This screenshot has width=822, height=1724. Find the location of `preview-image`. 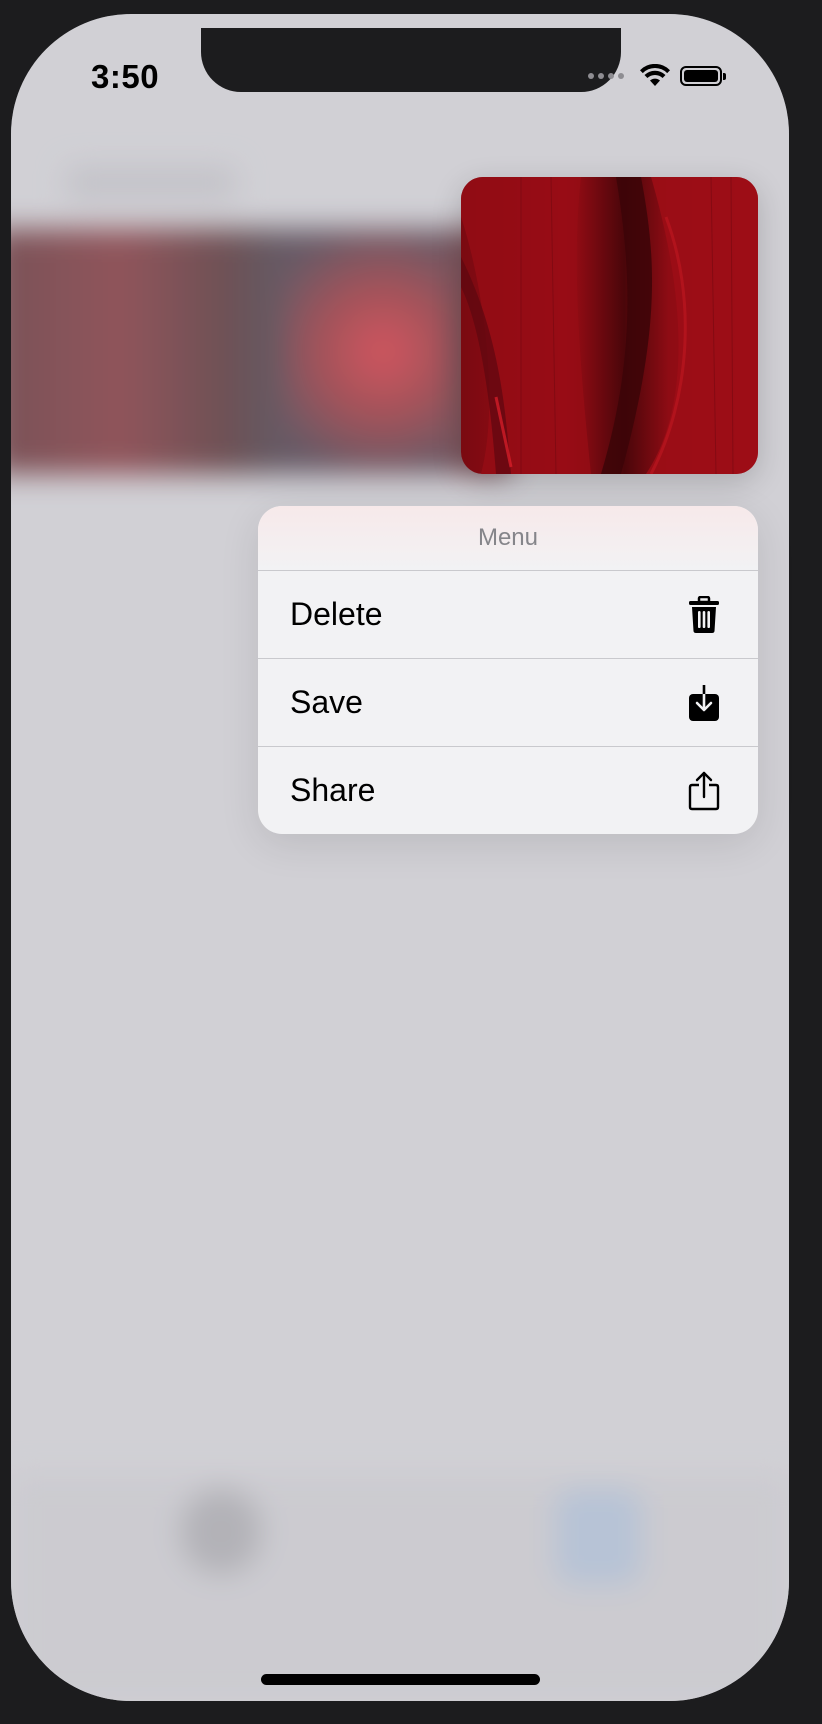

preview-image is located at coordinates (609, 325).